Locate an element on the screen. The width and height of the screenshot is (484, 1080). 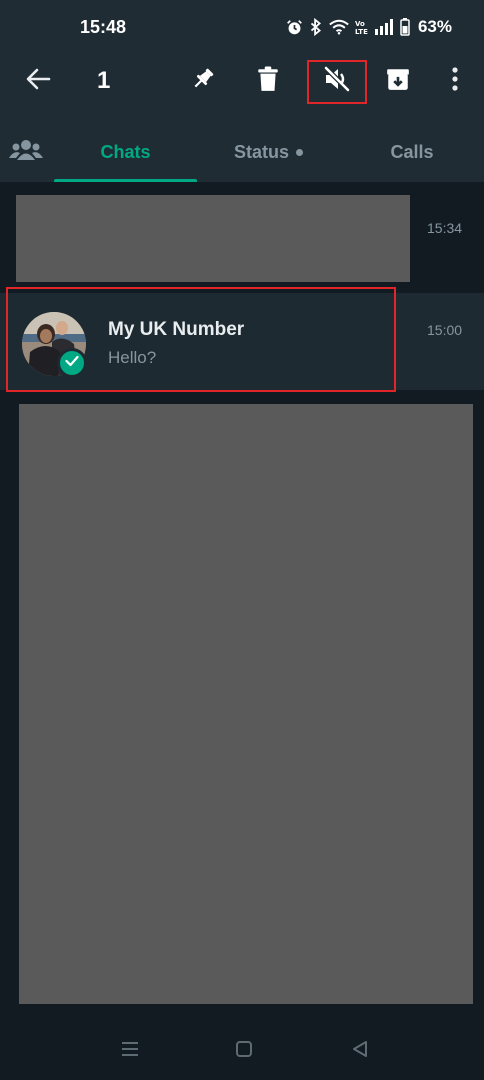
tab-calls: Calls is located at coordinates (412, 152).